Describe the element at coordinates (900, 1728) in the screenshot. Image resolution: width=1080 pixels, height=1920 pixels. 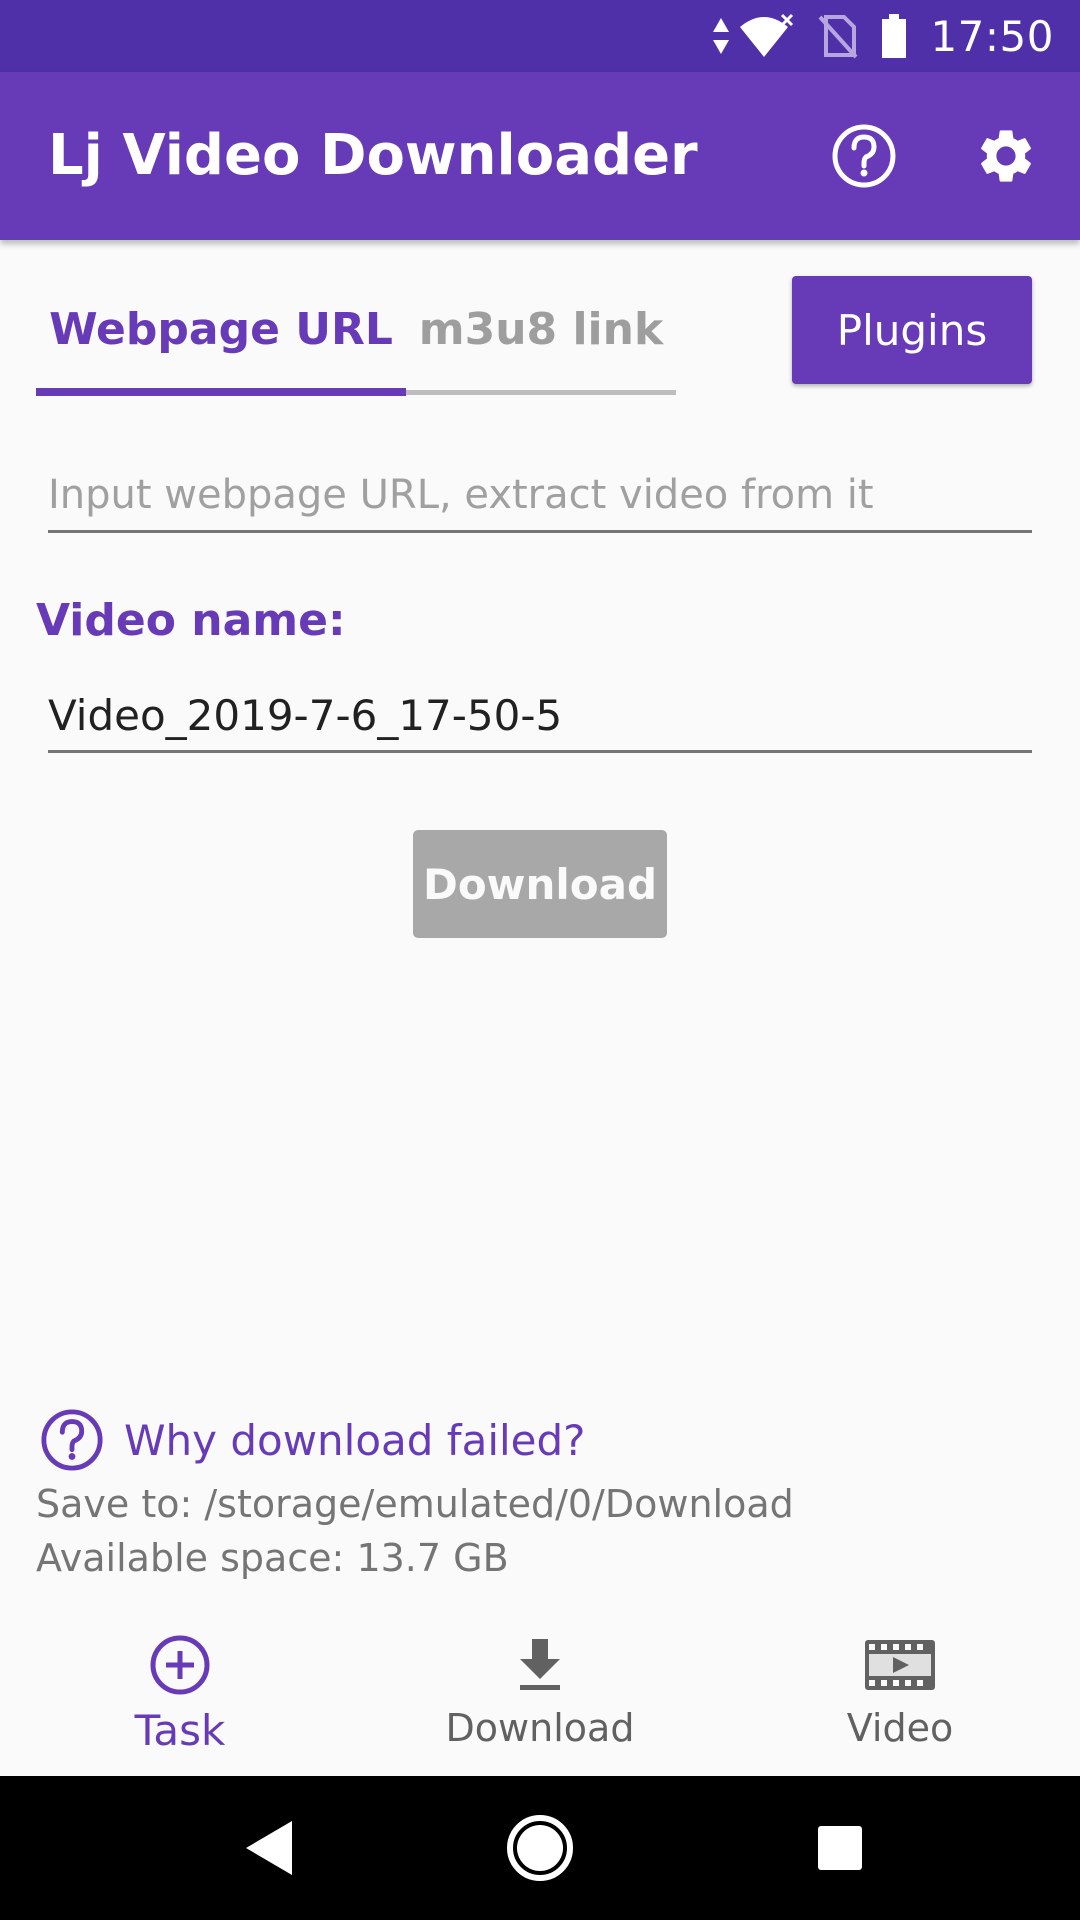
I see `nav-label-video: Video` at that location.